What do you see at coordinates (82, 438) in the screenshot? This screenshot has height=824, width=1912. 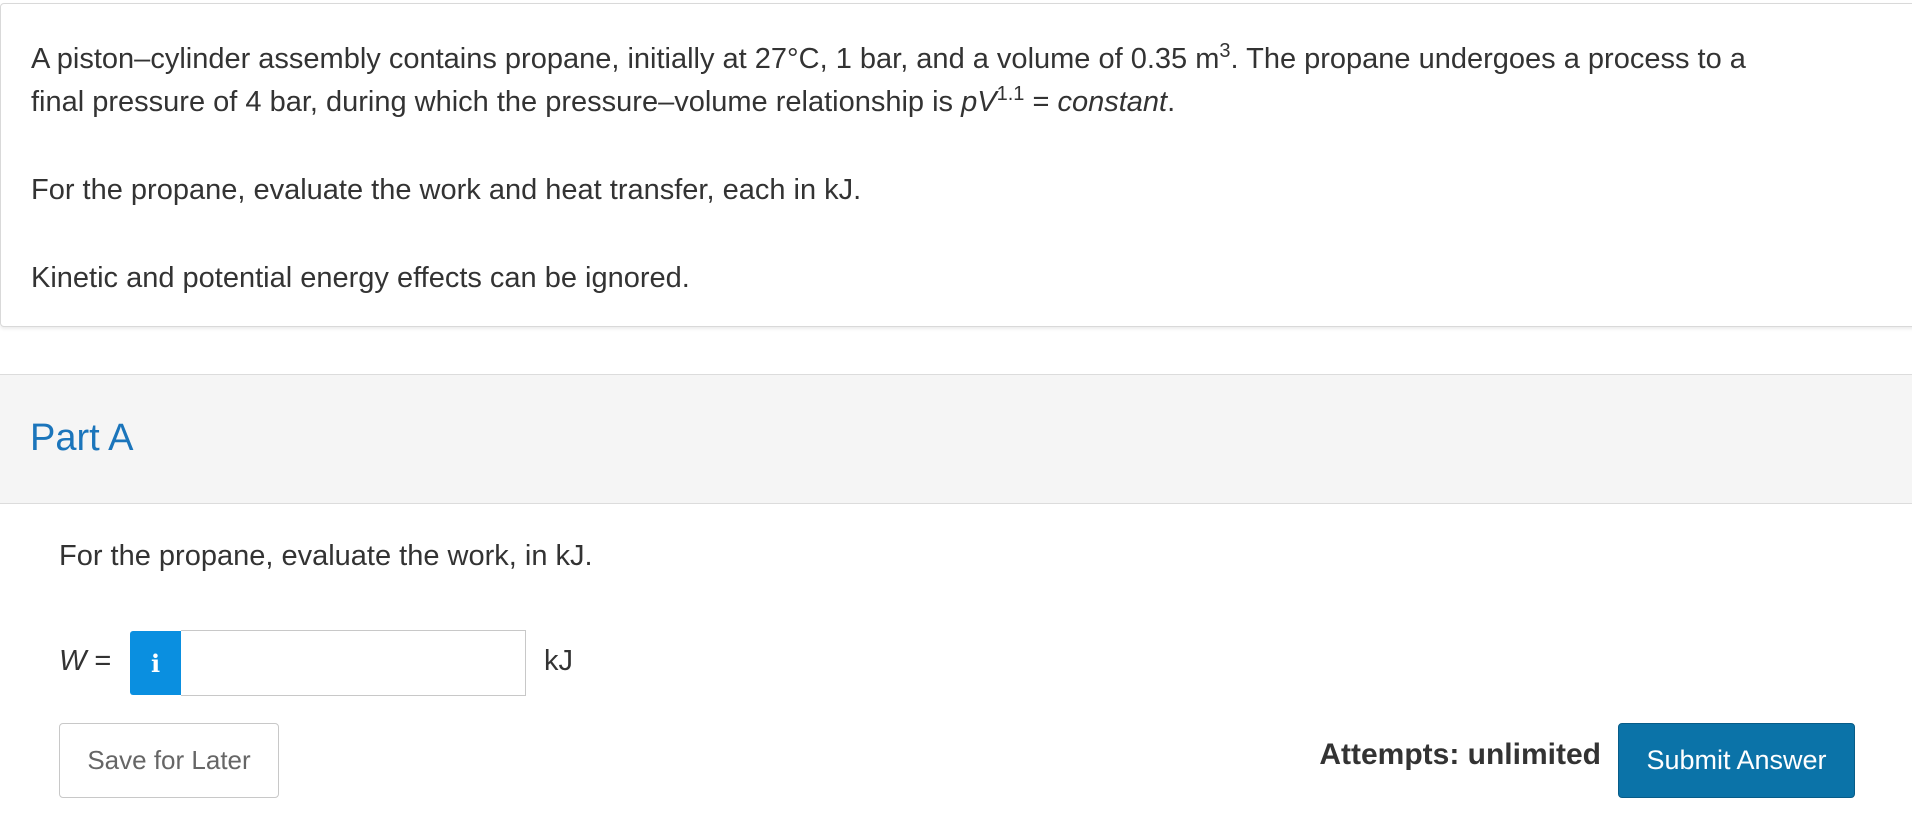 I see `part-title: Part A` at bounding box center [82, 438].